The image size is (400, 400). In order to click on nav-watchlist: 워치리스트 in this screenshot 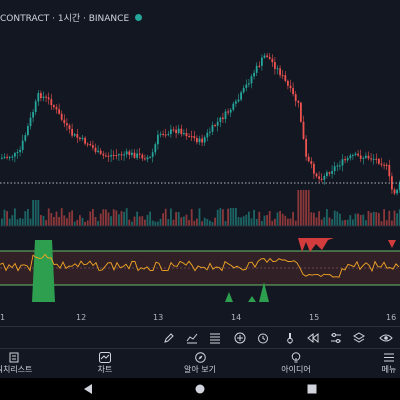, I will do `click(17, 364)`.